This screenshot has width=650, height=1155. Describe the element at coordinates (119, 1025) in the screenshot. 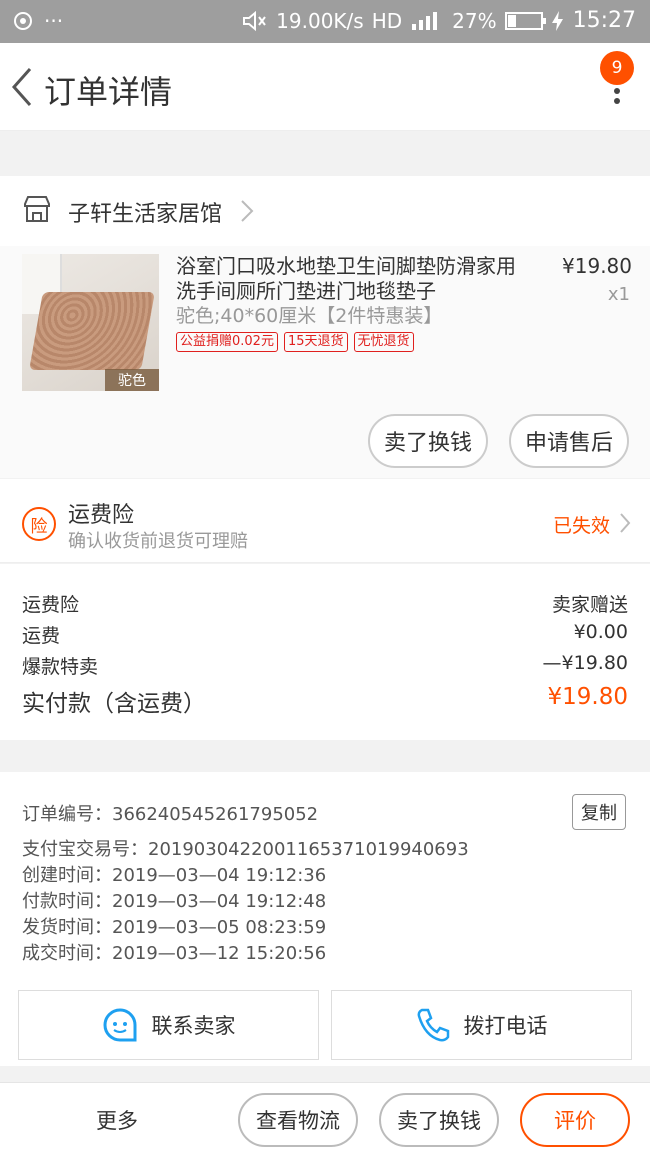

I see `chat-bubble-icon` at that location.